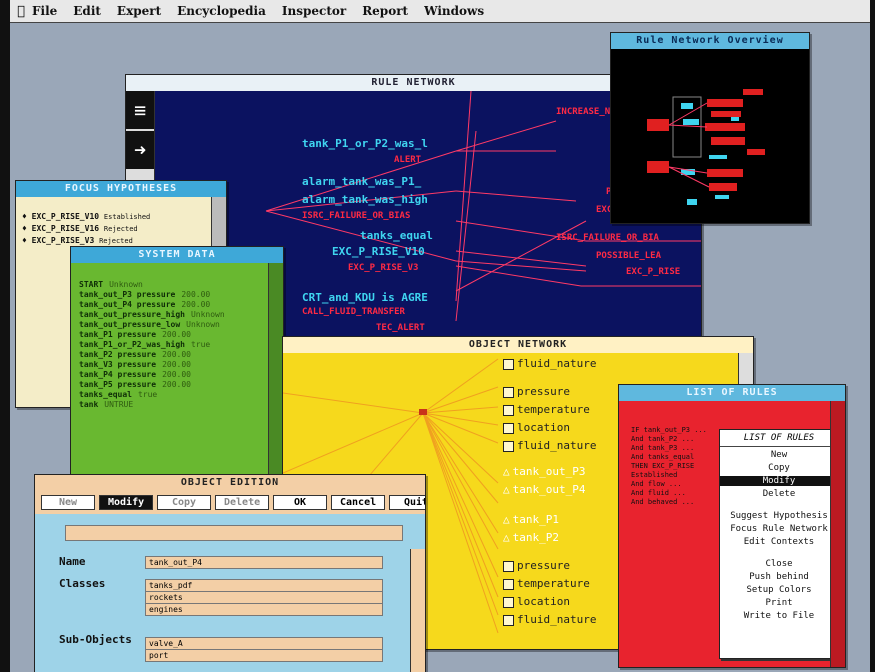 Image resolution: width=875 pixels, height=672 pixels. Describe the element at coordinates (710, 136) in the screenshot. I see `overview-minimap` at that location.